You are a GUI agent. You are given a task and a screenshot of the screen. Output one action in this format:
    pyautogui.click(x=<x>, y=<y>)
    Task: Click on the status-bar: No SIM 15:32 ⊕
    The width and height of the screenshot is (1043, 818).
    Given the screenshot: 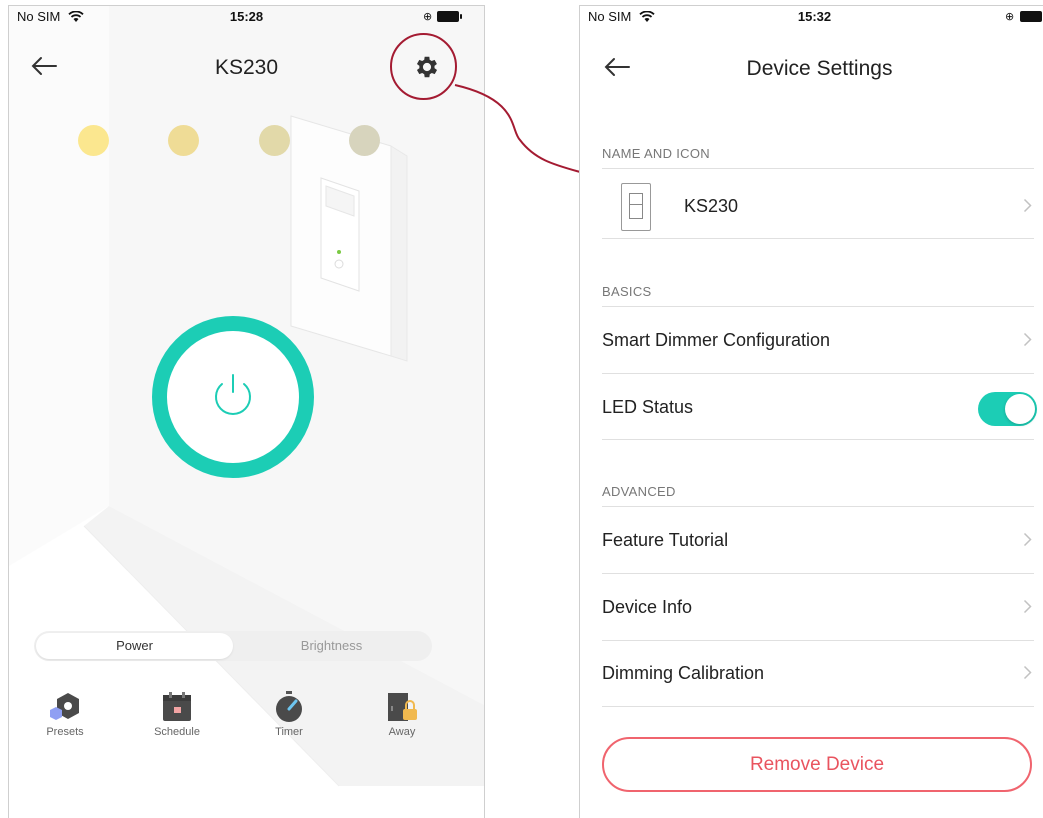 What is the action you would take?
    pyautogui.click(x=811, y=17)
    